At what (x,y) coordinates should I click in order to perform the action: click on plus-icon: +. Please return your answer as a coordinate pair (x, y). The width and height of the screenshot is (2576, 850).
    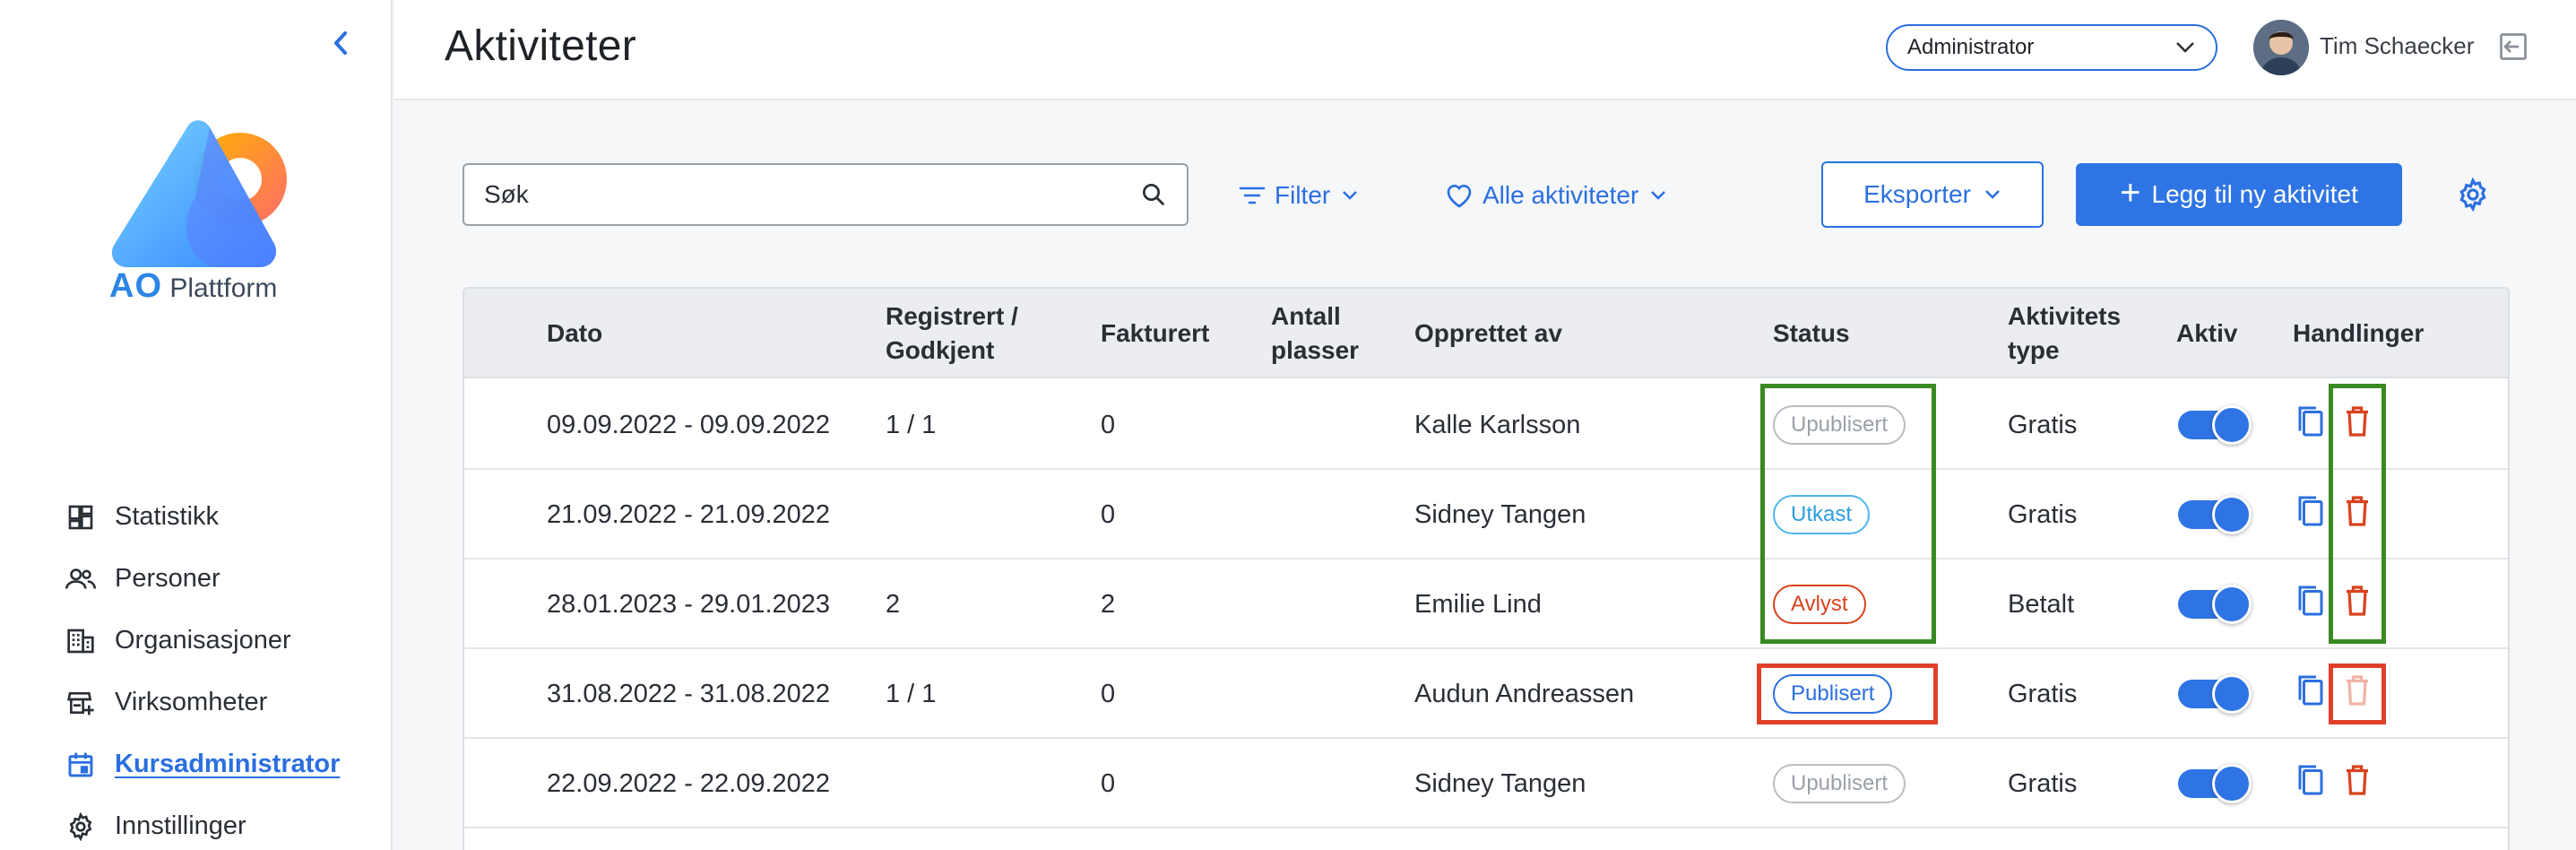
    Looking at the image, I should click on (2130, 192).